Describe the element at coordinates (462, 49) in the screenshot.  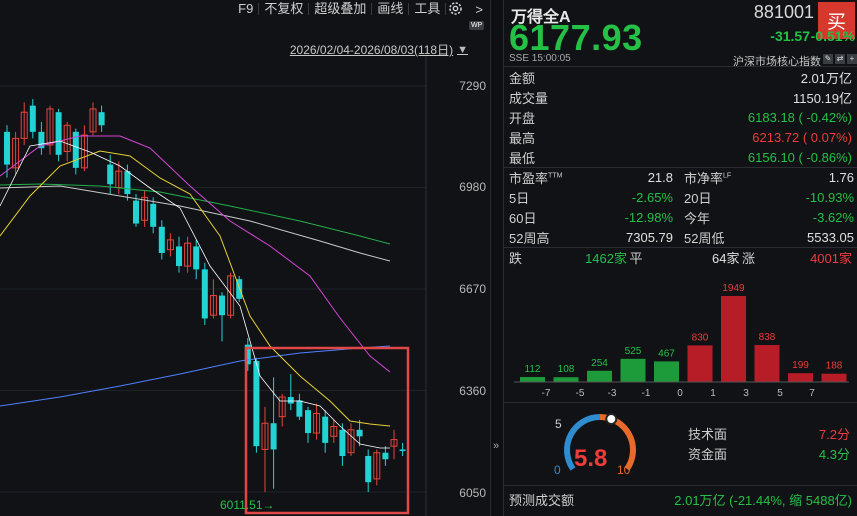
I see `caret-down-icon: ▼` at that location.